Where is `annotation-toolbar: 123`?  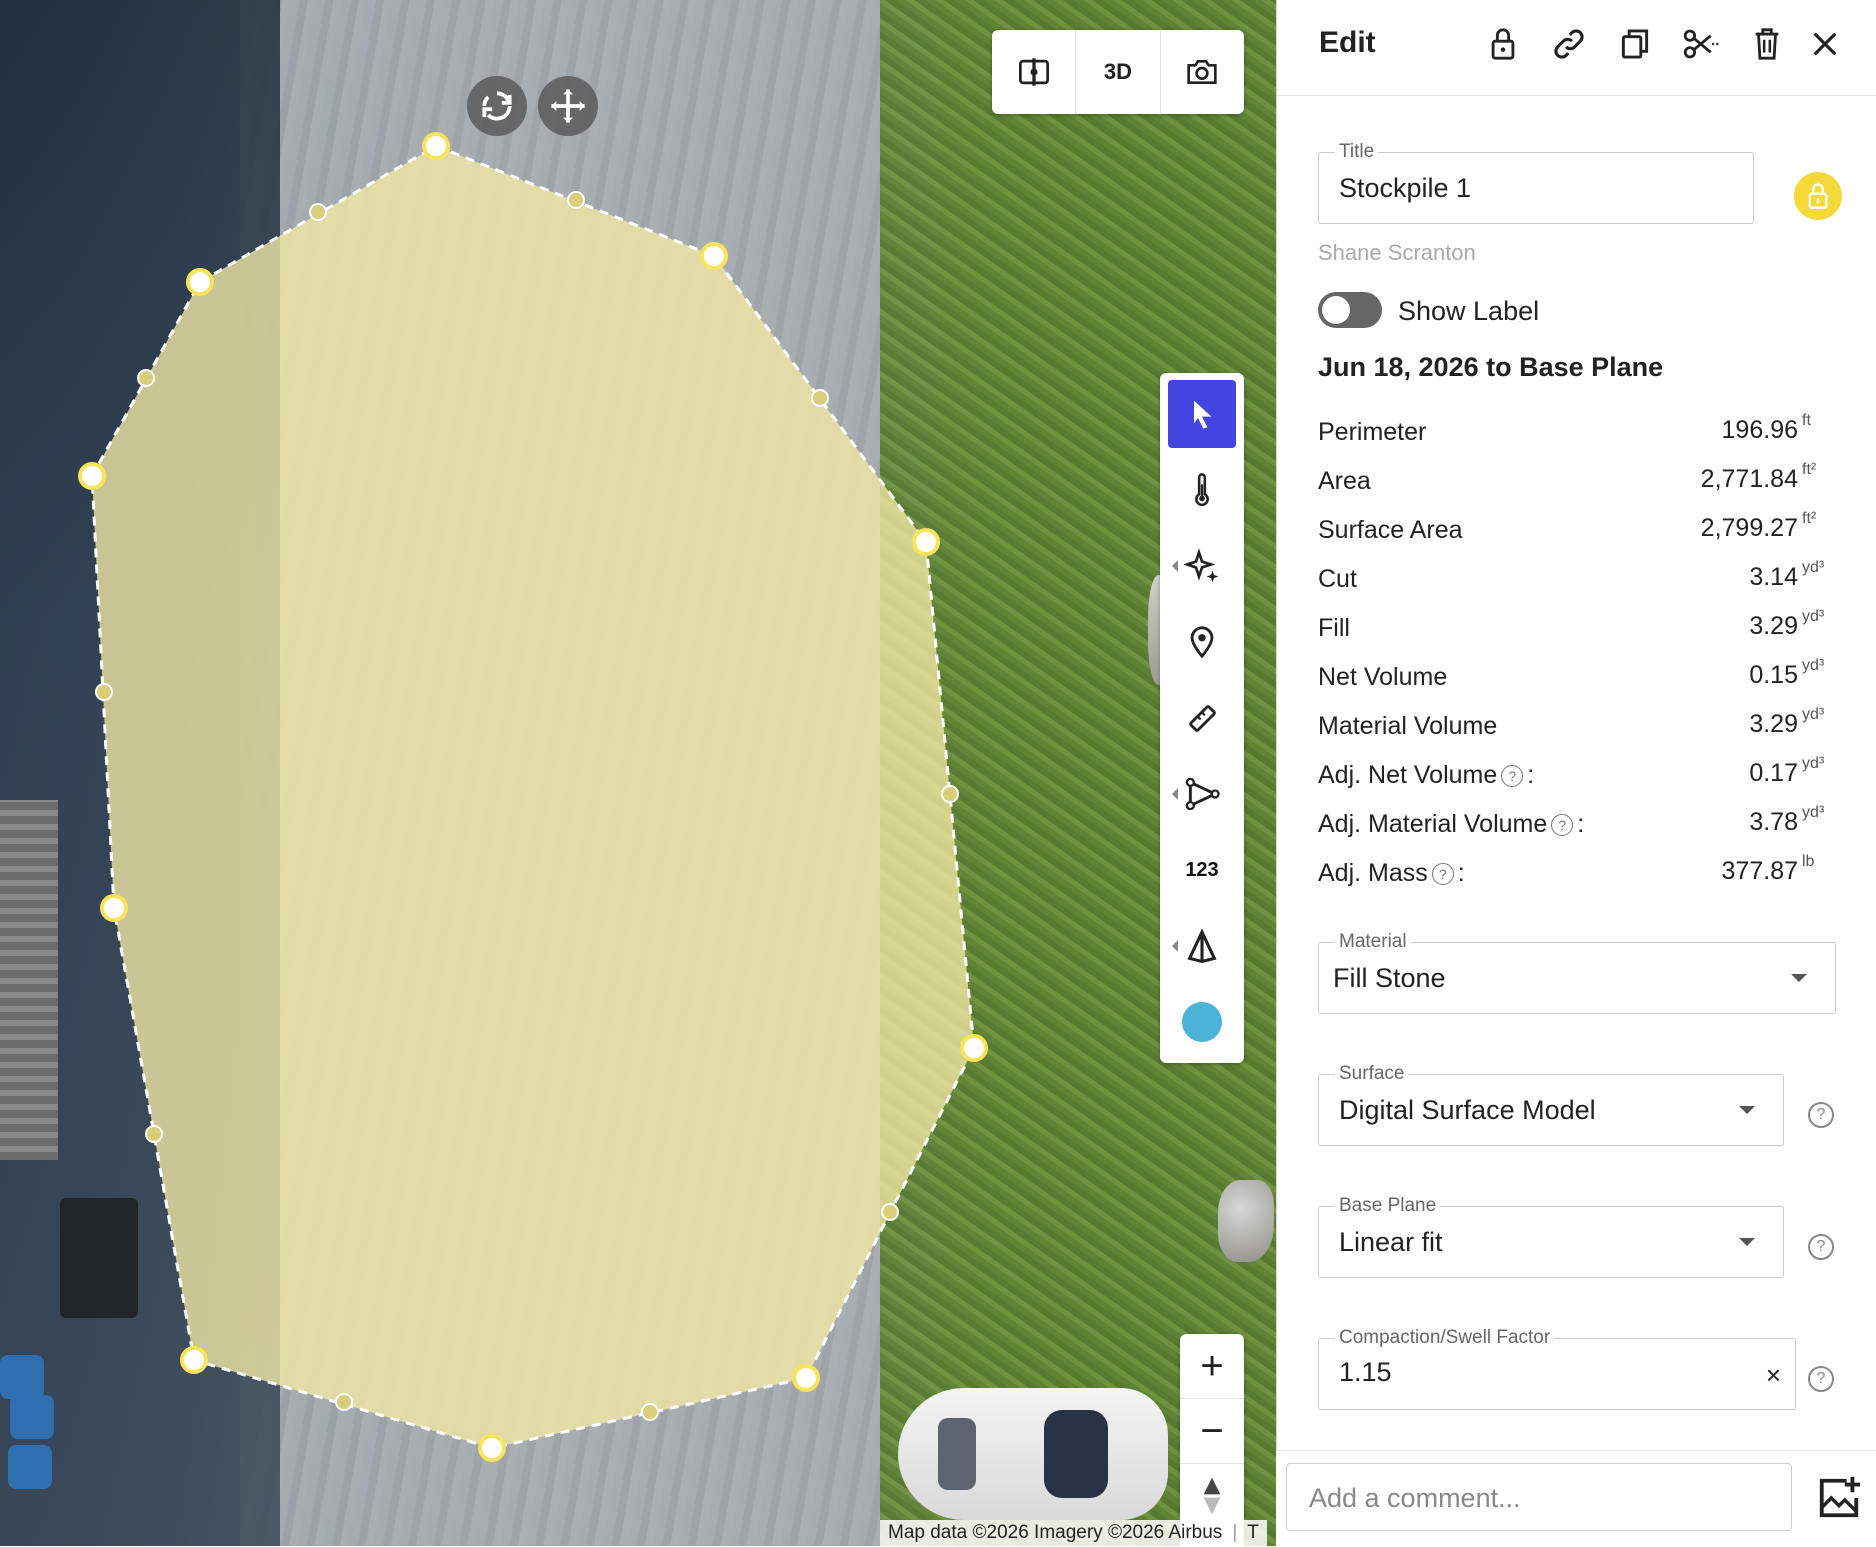 annotation-toolbar: 123 is located at coordinates (1202, 718).